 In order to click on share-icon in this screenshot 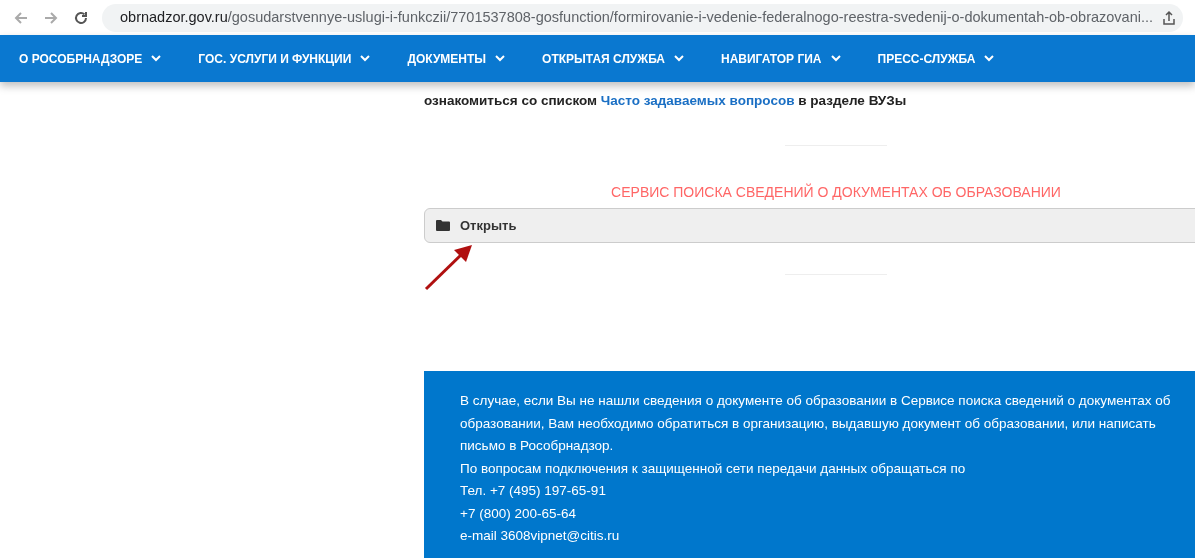, I will do `click(1169, 17)`.